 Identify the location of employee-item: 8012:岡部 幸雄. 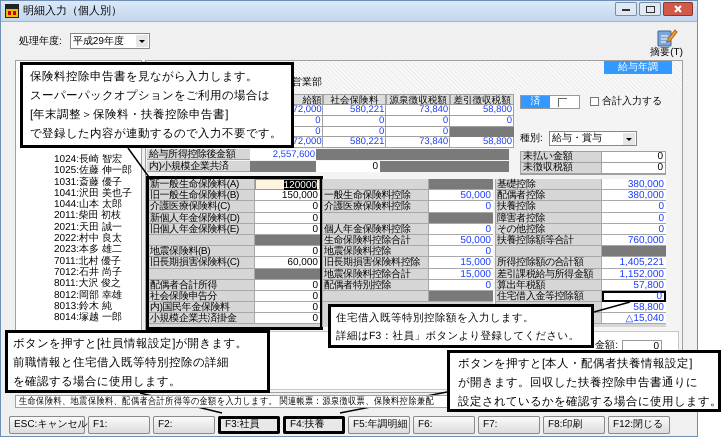
(97, 295).